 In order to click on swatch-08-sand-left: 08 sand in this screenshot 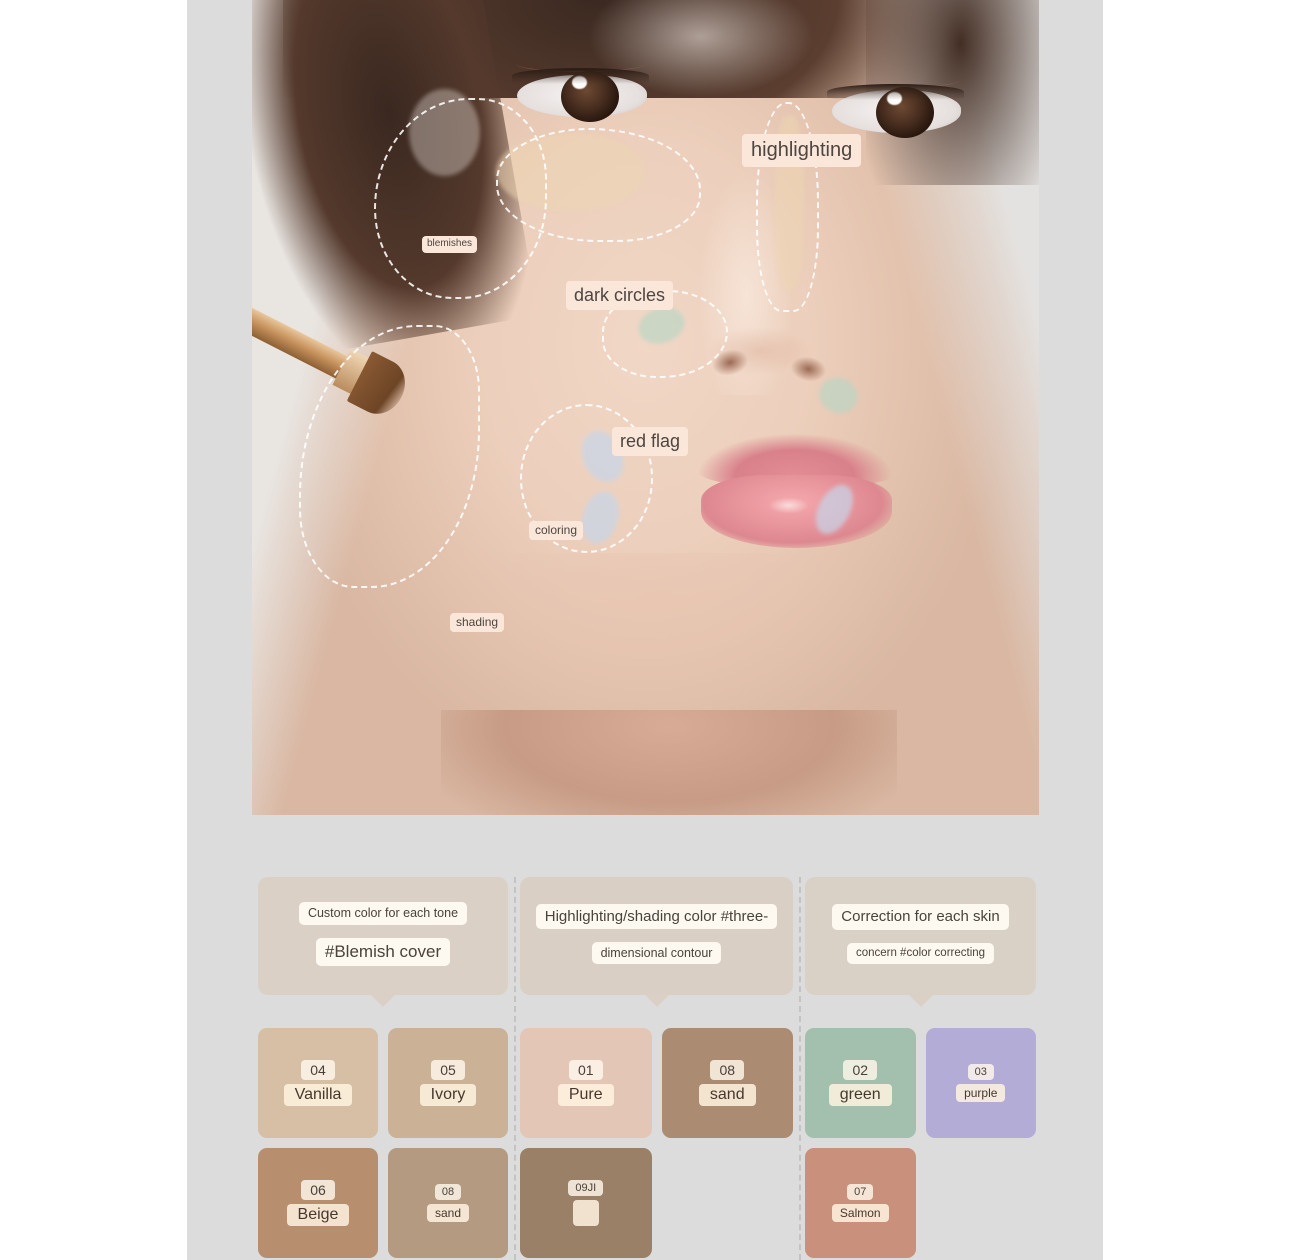, I will do `click(448, 1203)`.